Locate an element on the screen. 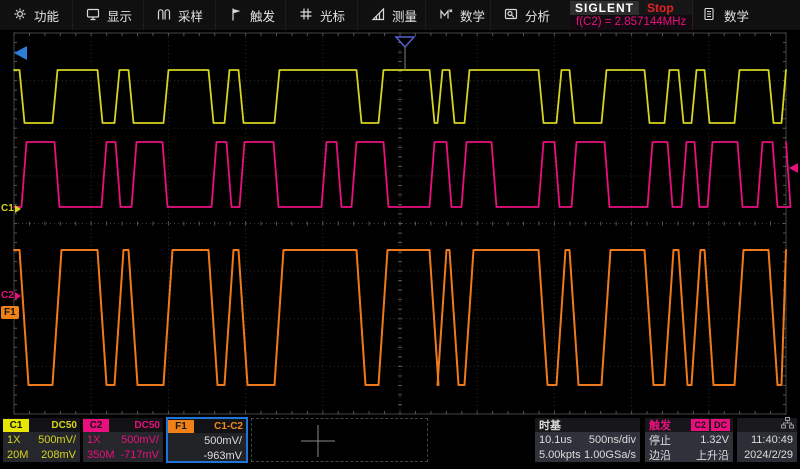 The width and height of the screenshot is (800, 469). side-panel-tab-math: 数学 is located at coordinates (727, 15).